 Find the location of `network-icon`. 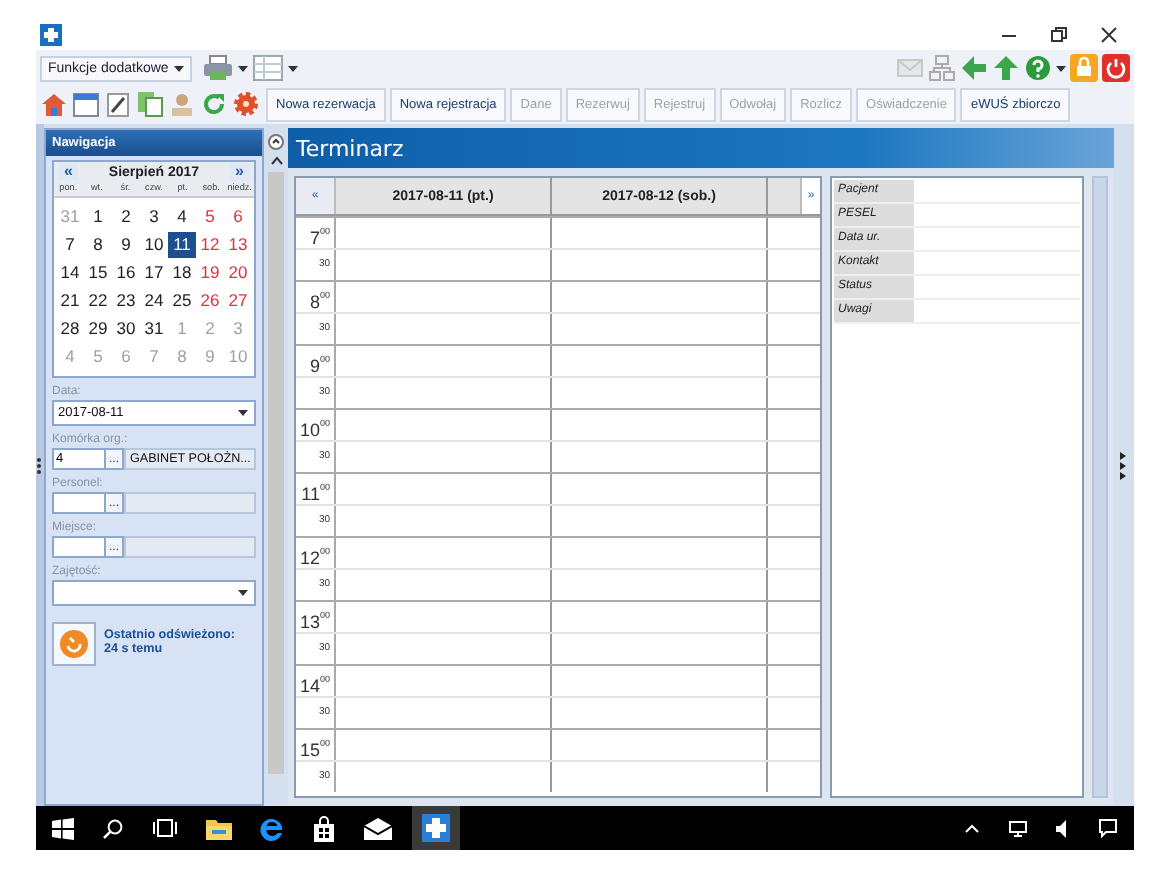

network-icon is located at coordinates (1018, 828).